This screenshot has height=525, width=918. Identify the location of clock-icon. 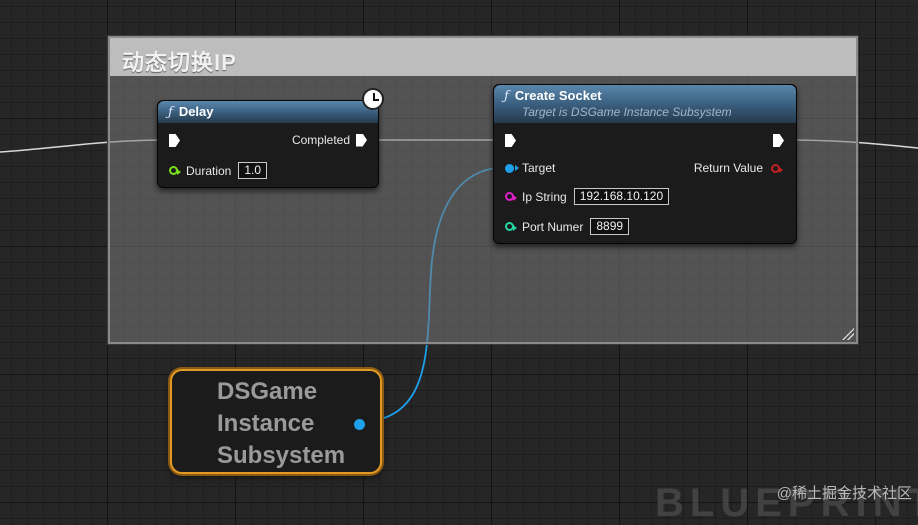
(373, 99).